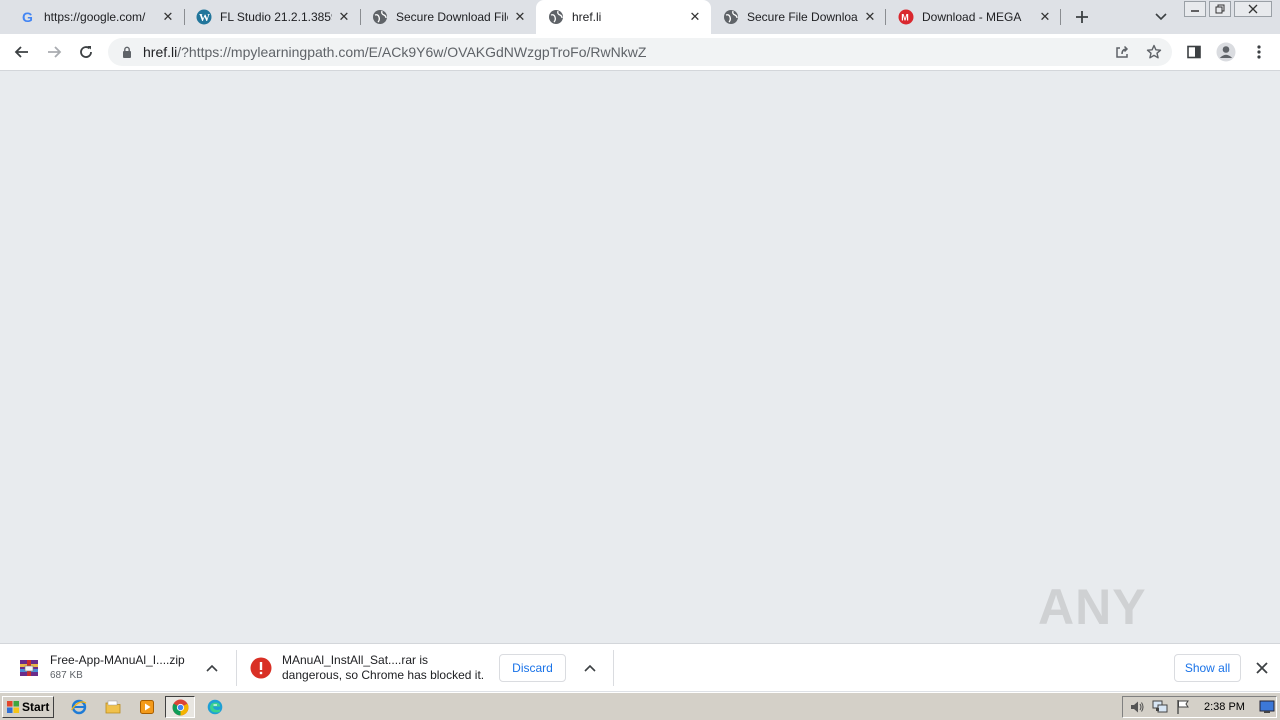  Describe the element at coordinates (587, 17) in the screenshot. I see `tab-title: href.li` at that location.